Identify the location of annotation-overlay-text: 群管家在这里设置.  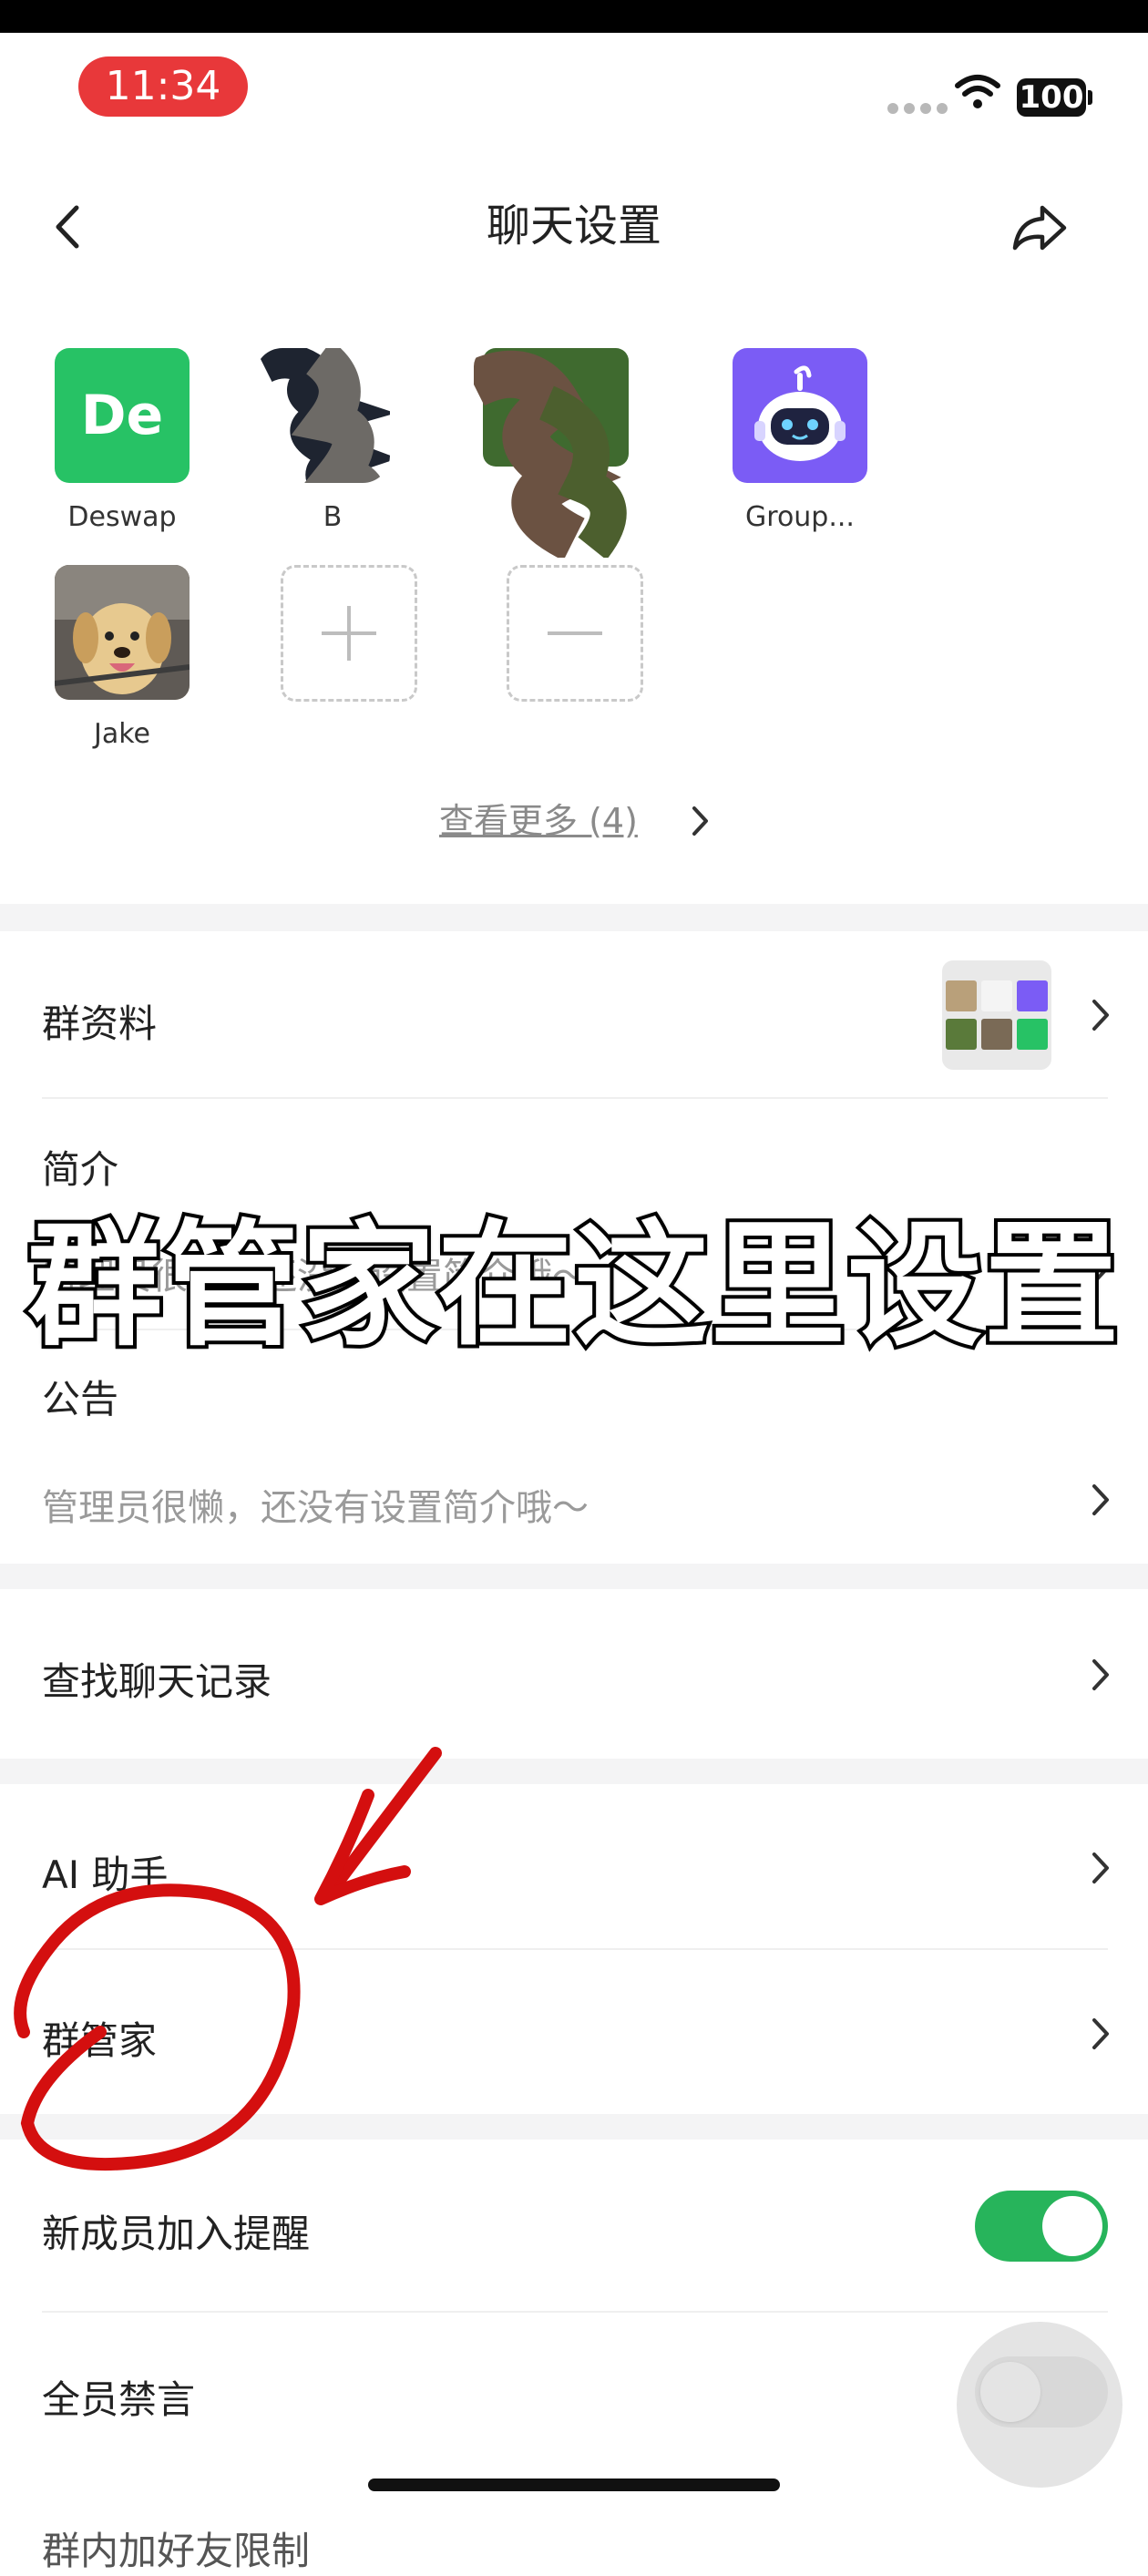
(573, 1286).